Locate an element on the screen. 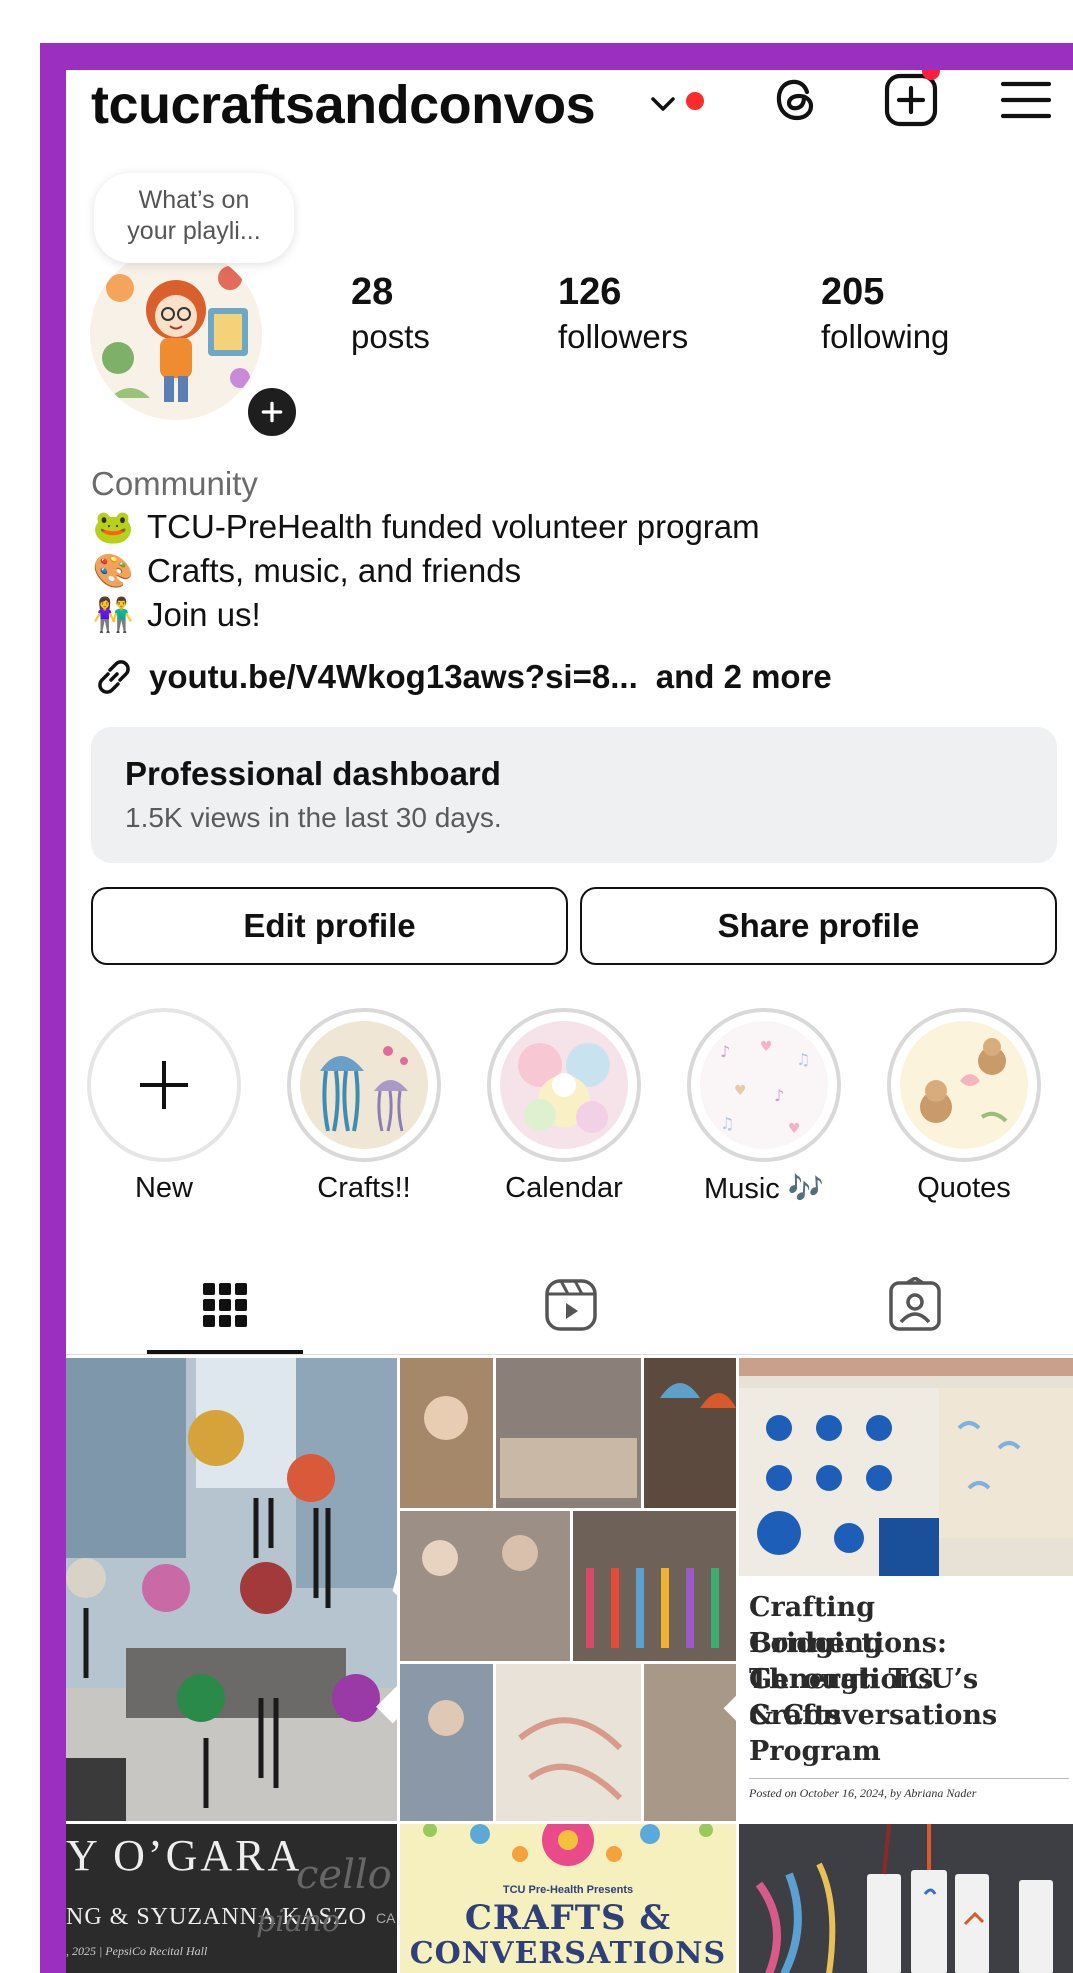 This screenshot has width=1073, height=1973. highlight-cover: ♪ ♥ ♫ ♥ ♪ ♫ ♥ is located at coordinates (764, 1085).